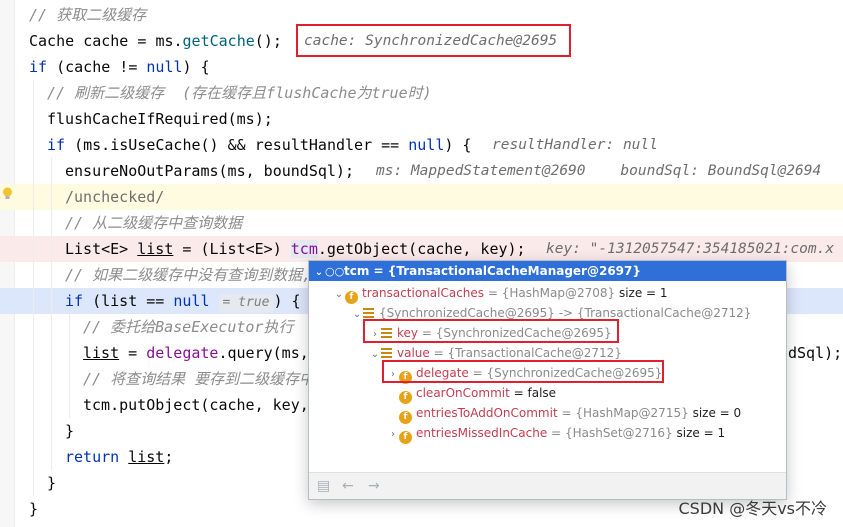  What do you see at coordinates (421, 15) in the screenshot?
I see `code-line: // 获取二级缓存` at bounding box center [421, 15].